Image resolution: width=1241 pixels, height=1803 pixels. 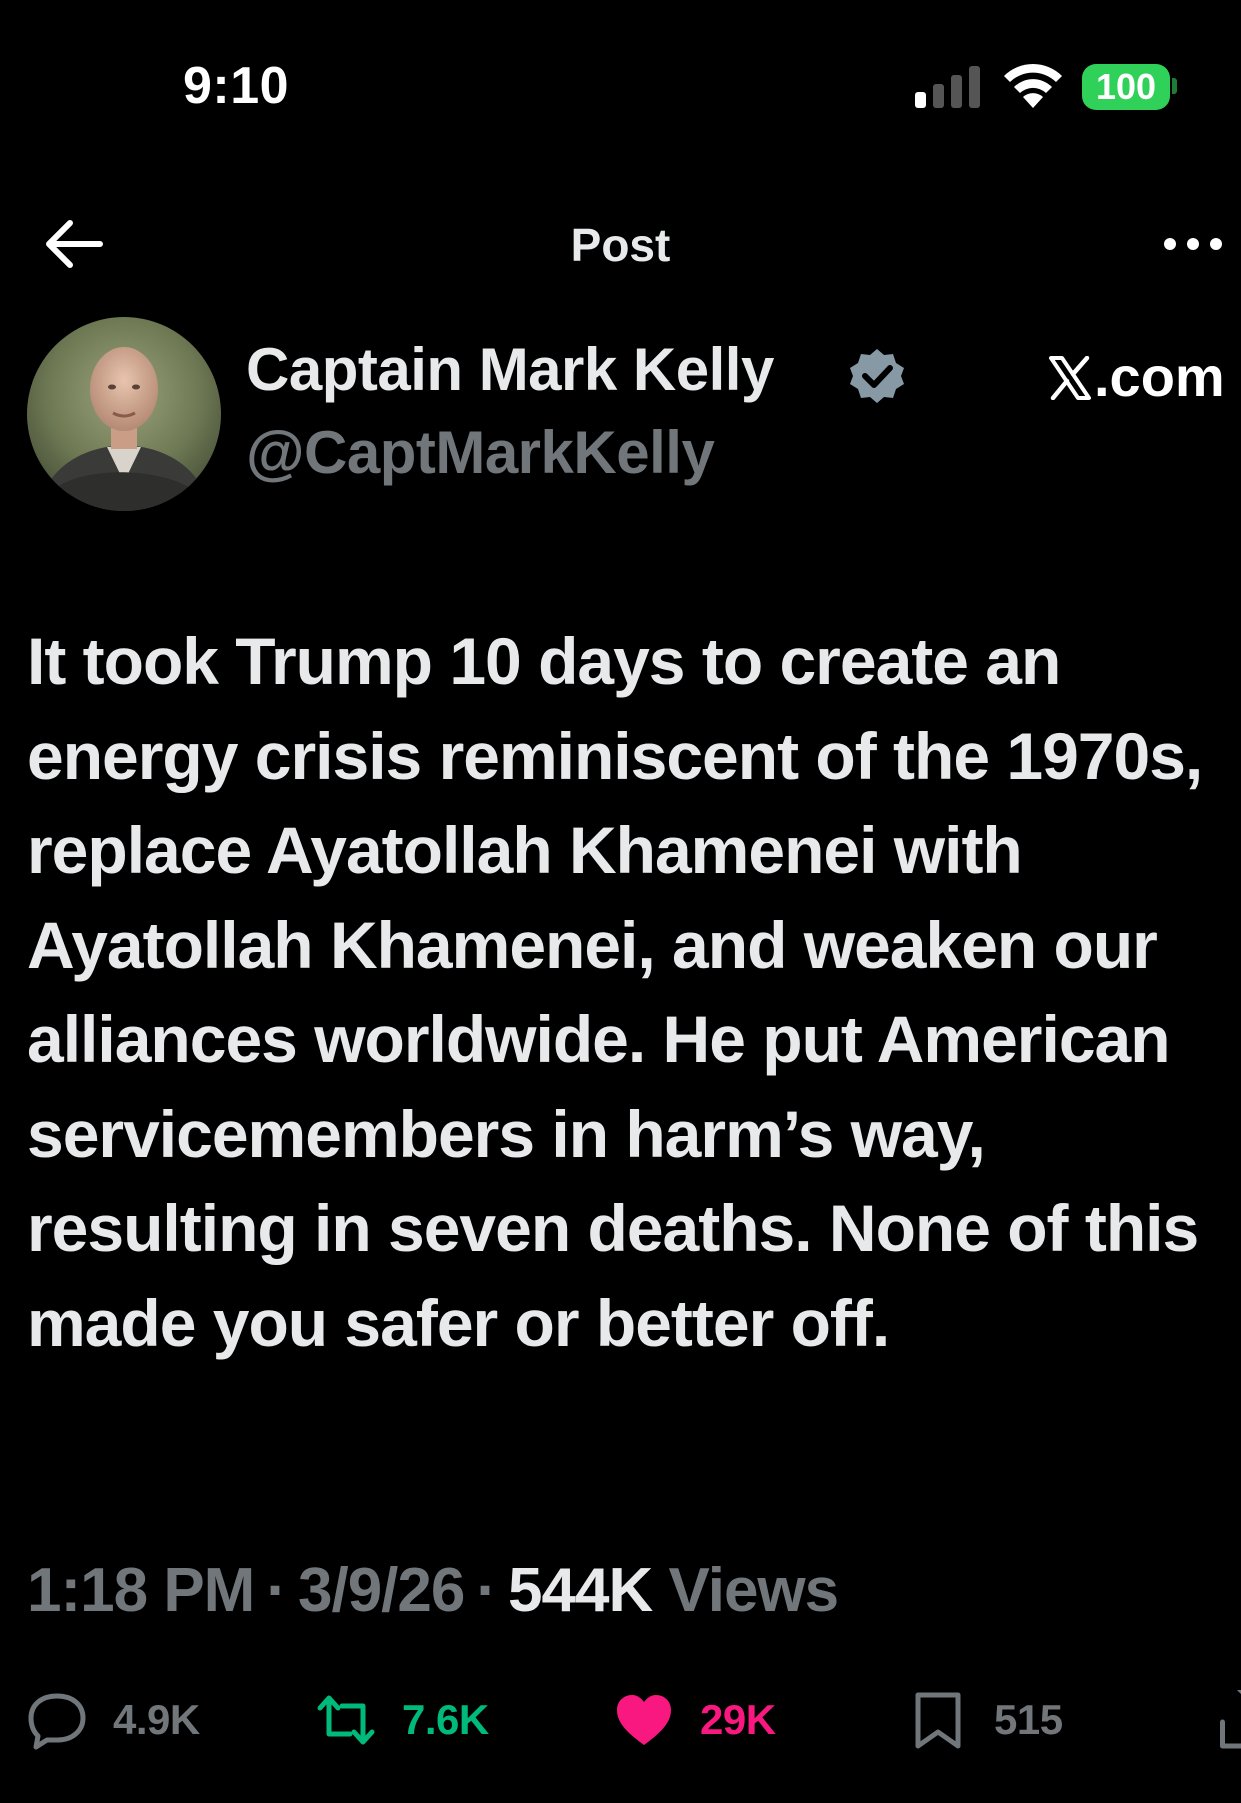 What do you see at coordinates (141, 1590) in the screenshot?
I see `post-time: 1:18 PM` at bounding box center [141, 1590].